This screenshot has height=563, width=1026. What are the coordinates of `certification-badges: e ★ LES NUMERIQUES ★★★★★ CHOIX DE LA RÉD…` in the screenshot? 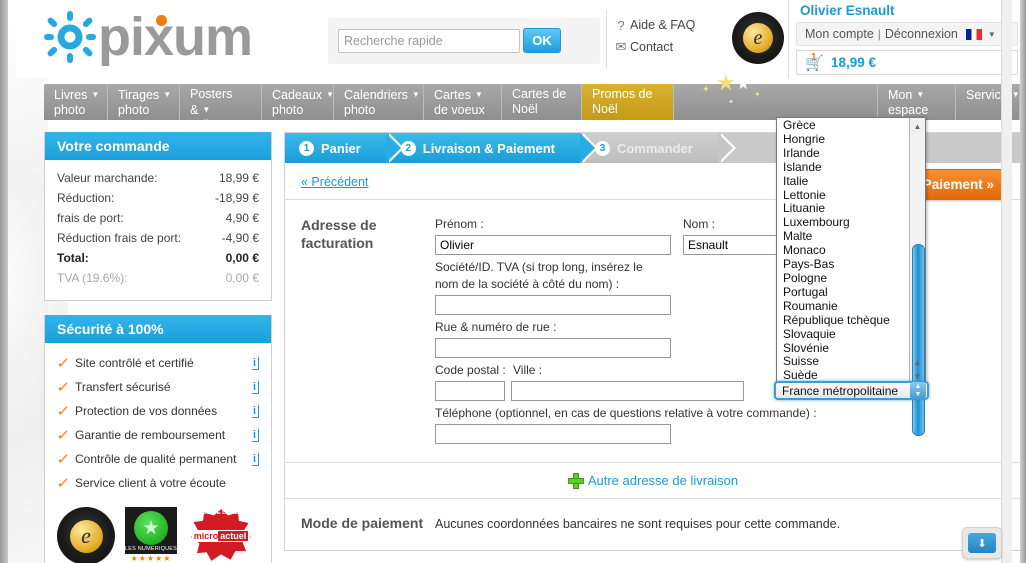 It's located at (160, 535).